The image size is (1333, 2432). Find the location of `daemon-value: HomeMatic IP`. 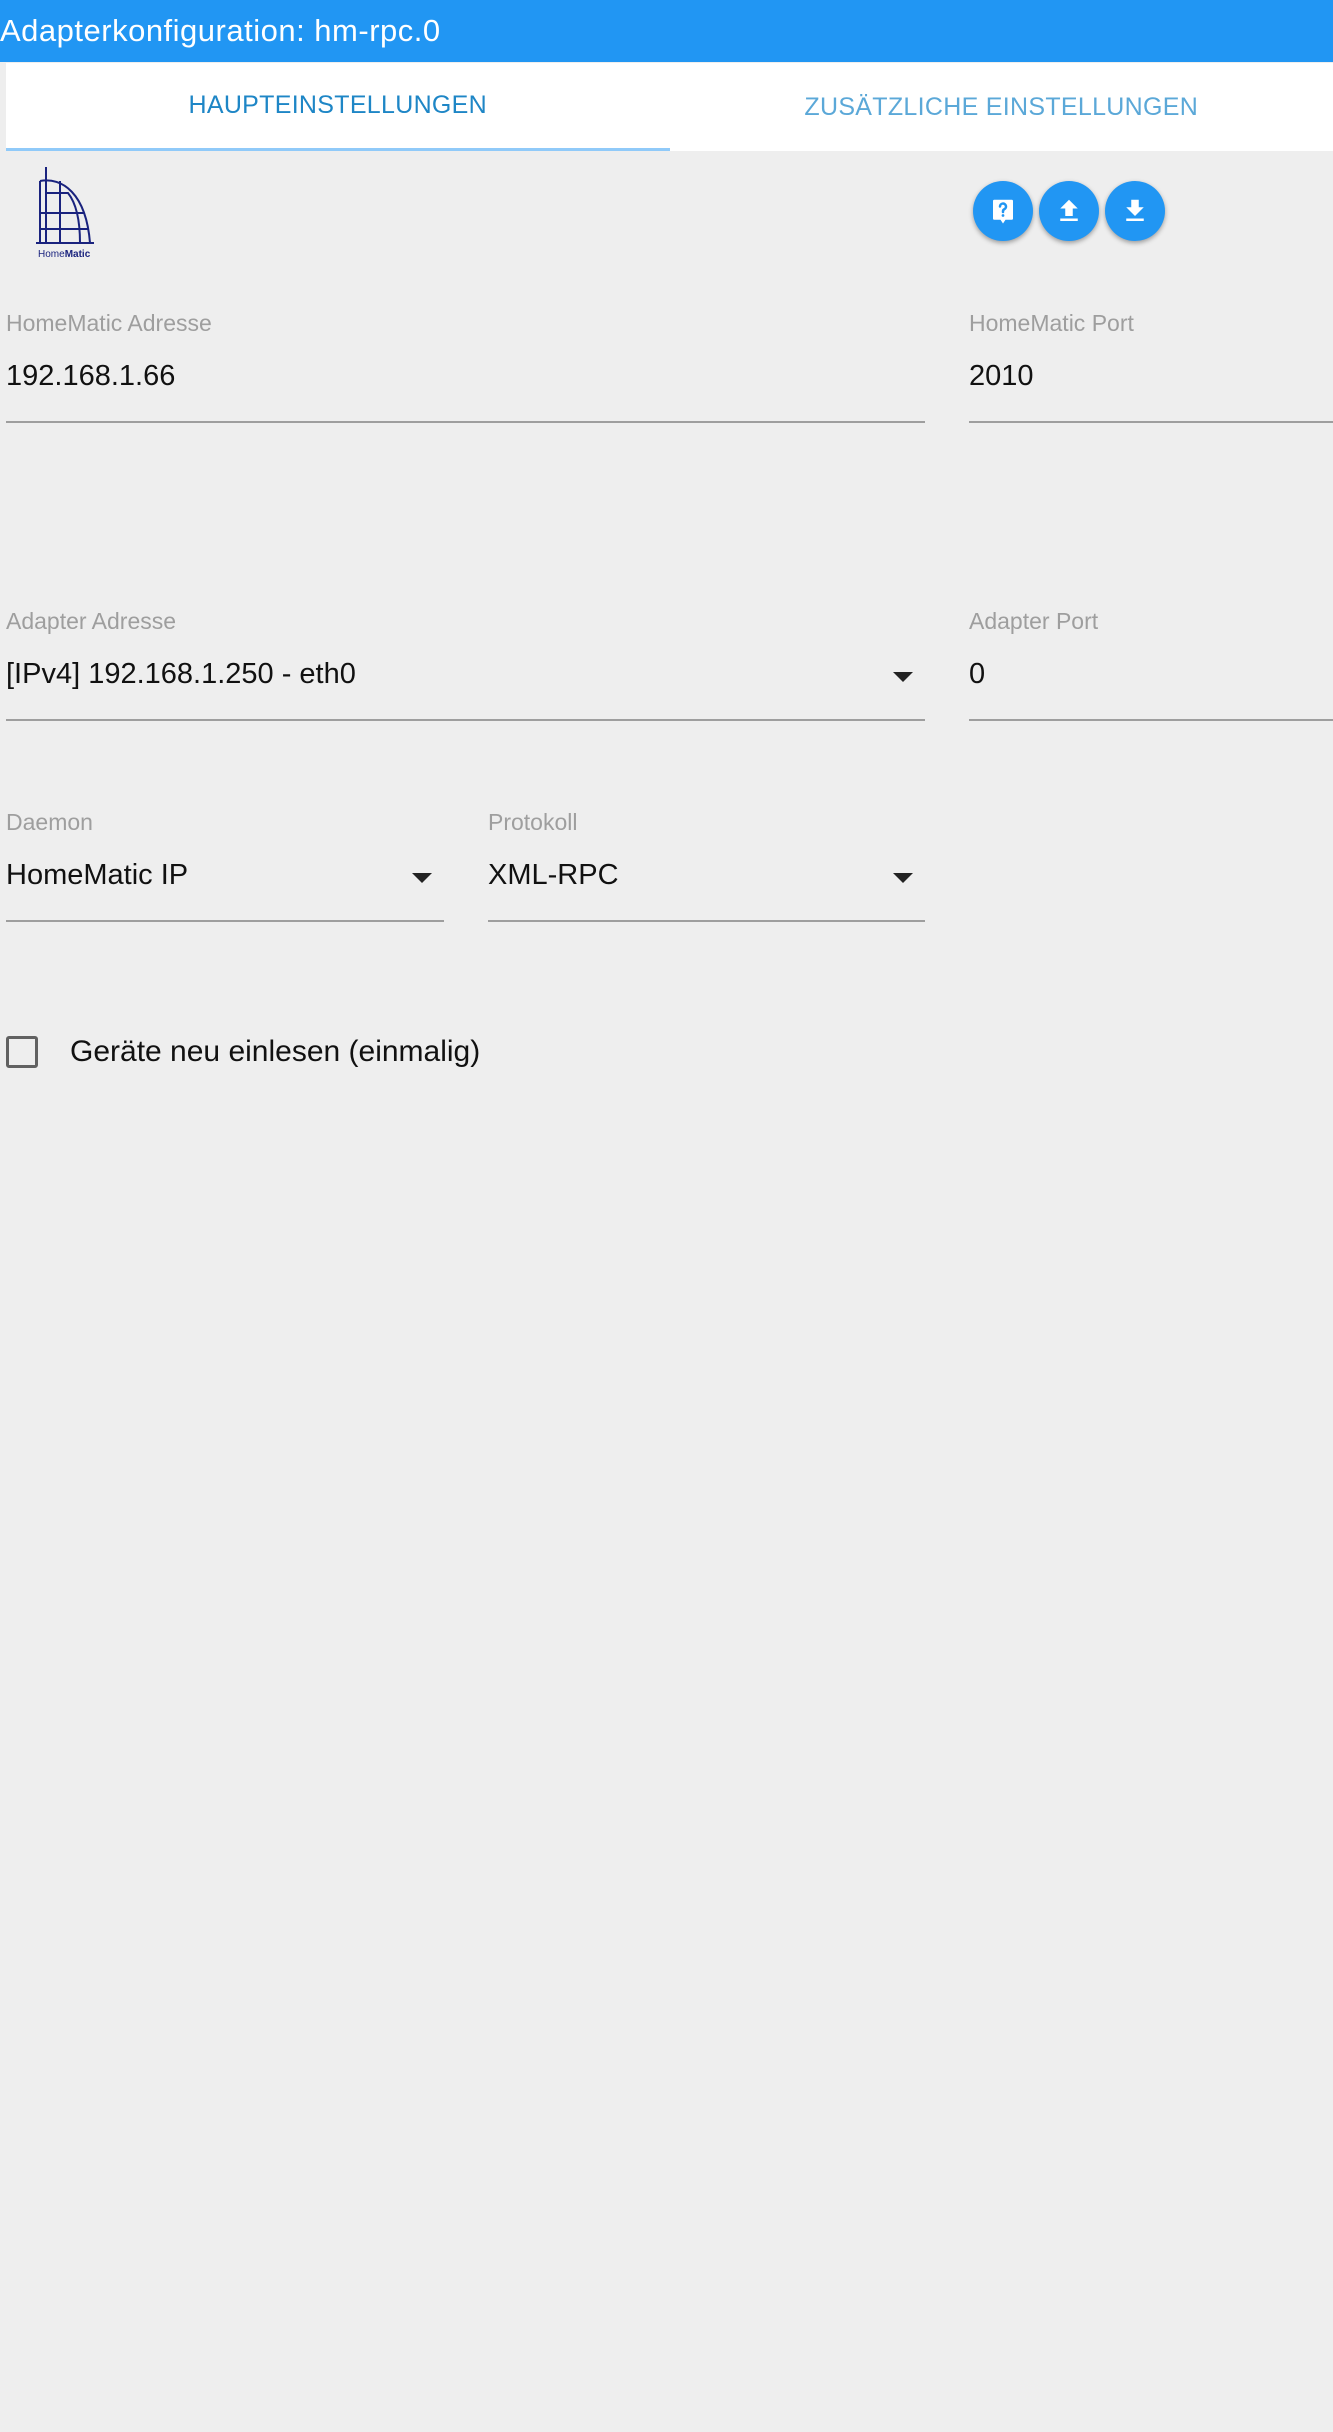

daemon-value: HomeMatic IP is located at coordinates (97, 875).